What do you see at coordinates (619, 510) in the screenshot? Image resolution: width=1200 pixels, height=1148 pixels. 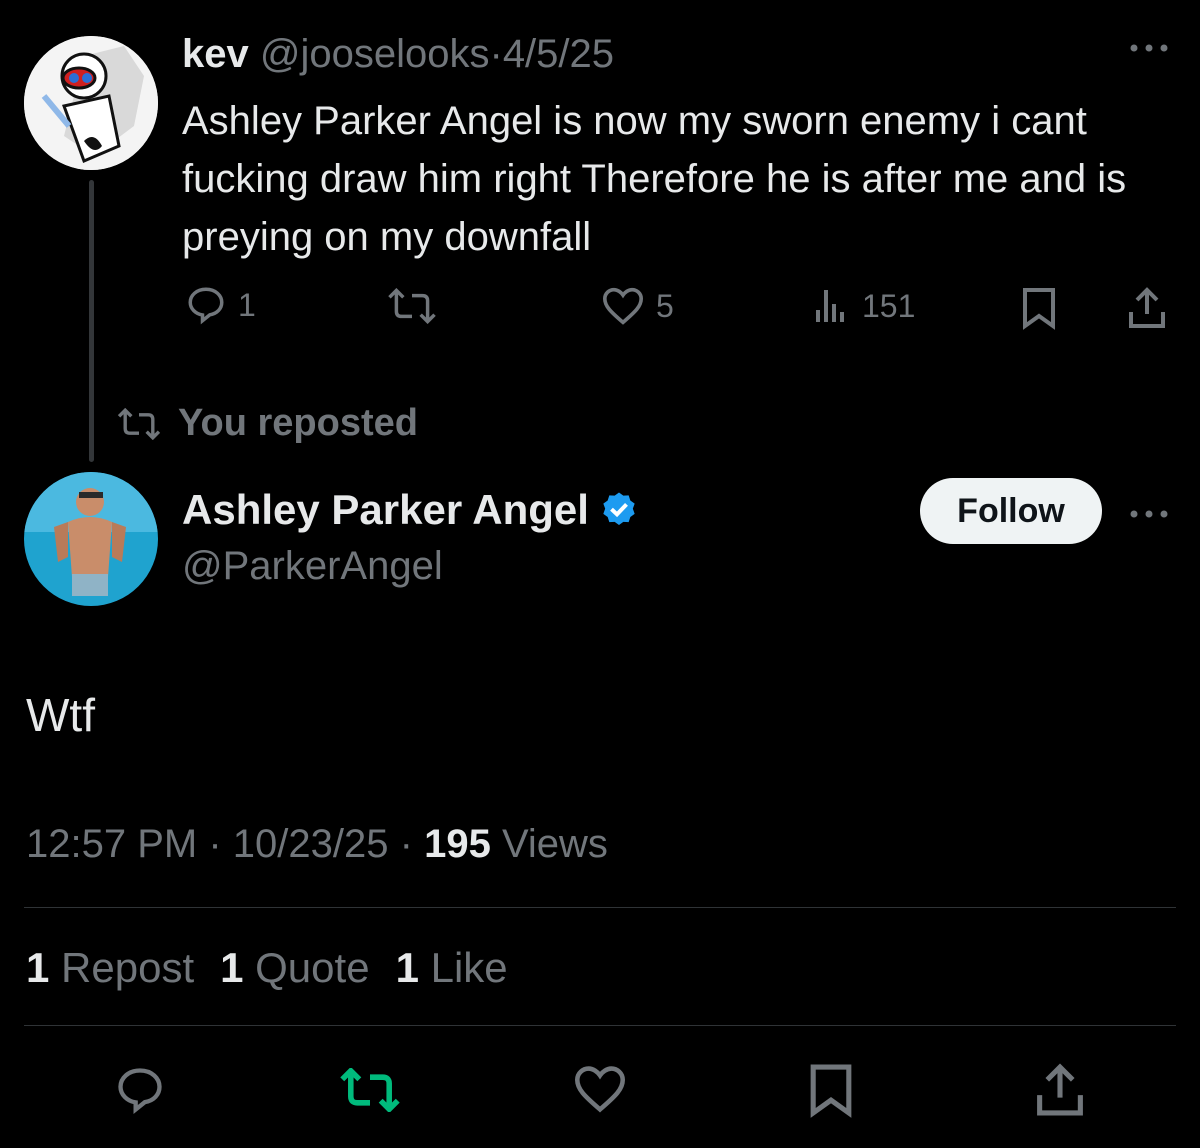 I see `verified-badge-icon` at bounding box center [619, 510].